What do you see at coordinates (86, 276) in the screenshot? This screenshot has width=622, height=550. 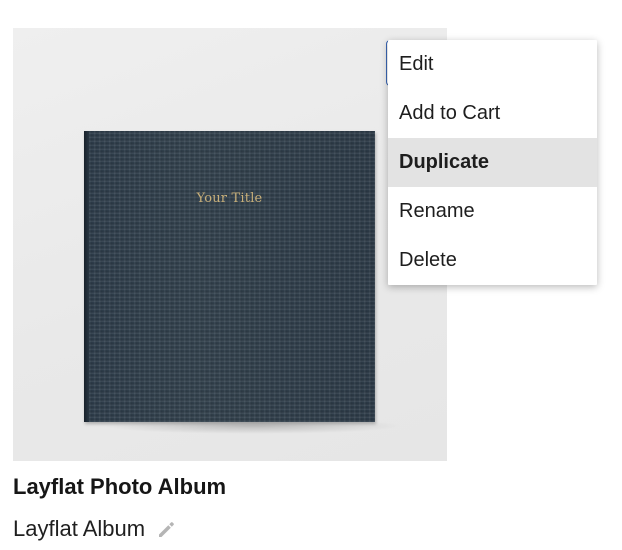 I see `book-spine` at bounding box center [86, 276].